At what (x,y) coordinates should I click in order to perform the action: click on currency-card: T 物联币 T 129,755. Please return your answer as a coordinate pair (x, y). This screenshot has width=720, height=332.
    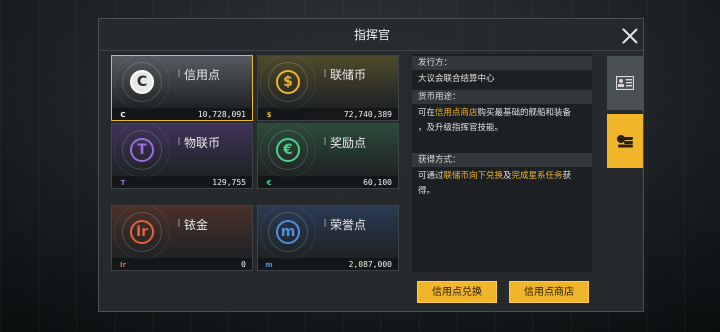
    Looking at the image, I should click on (182, 156).